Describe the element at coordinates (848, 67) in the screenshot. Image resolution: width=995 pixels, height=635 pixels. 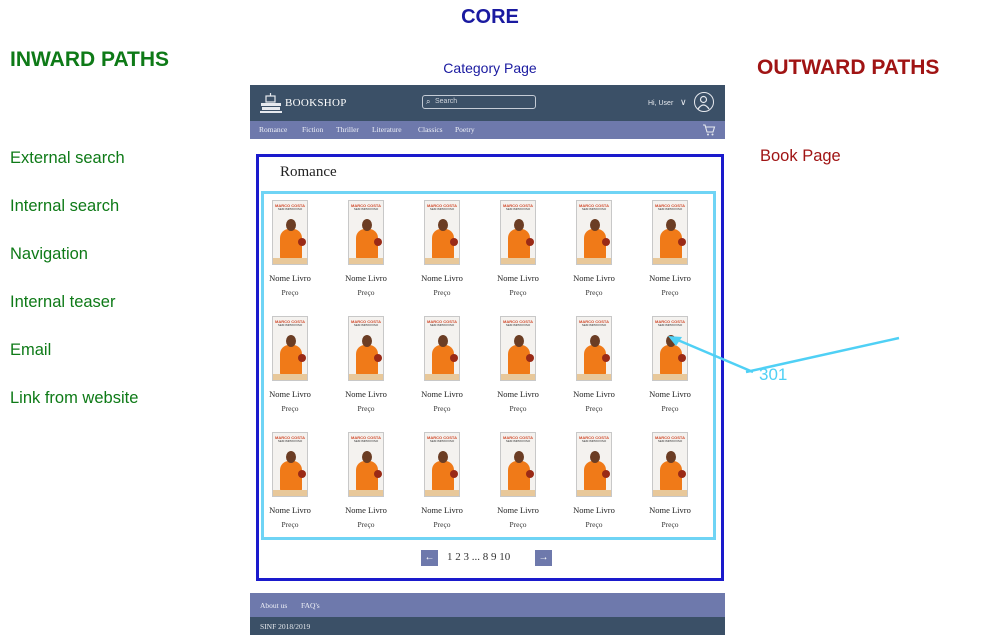
I see `outward-paths-title: OUTWARD PATHS` at that location.